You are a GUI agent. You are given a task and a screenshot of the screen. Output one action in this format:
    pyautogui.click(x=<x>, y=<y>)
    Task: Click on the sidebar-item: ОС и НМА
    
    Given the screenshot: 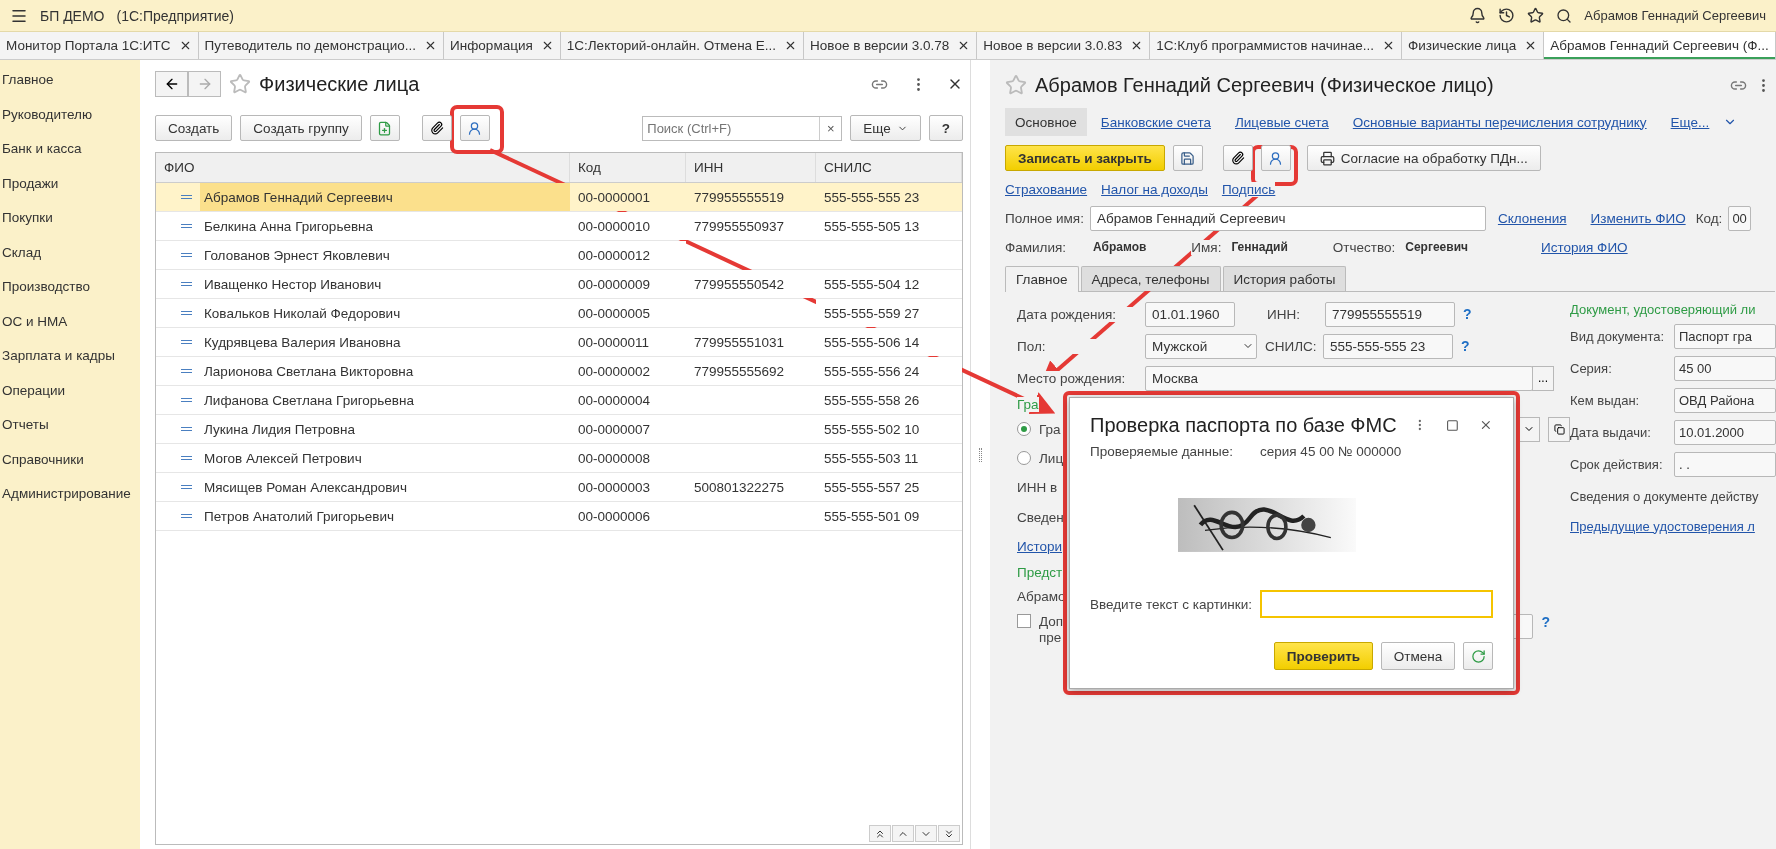 What is the action you would take?
    pyautogui.click(x=70, y=330)
    